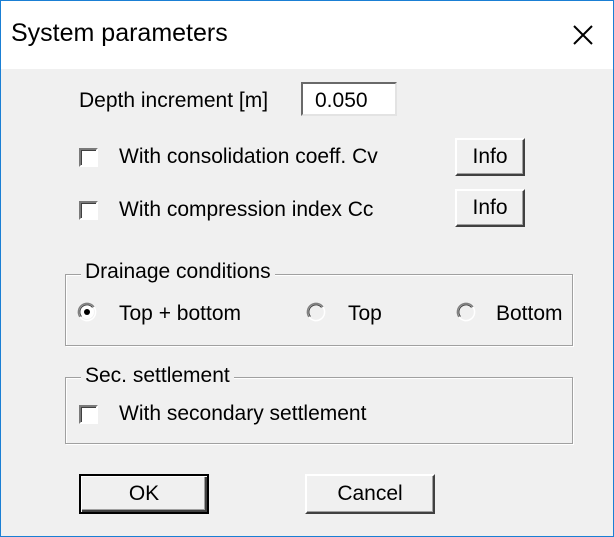  Describe the element at coordinates (119, 33) in the screenshot. I see `dialog-title: System parameters` at that location.